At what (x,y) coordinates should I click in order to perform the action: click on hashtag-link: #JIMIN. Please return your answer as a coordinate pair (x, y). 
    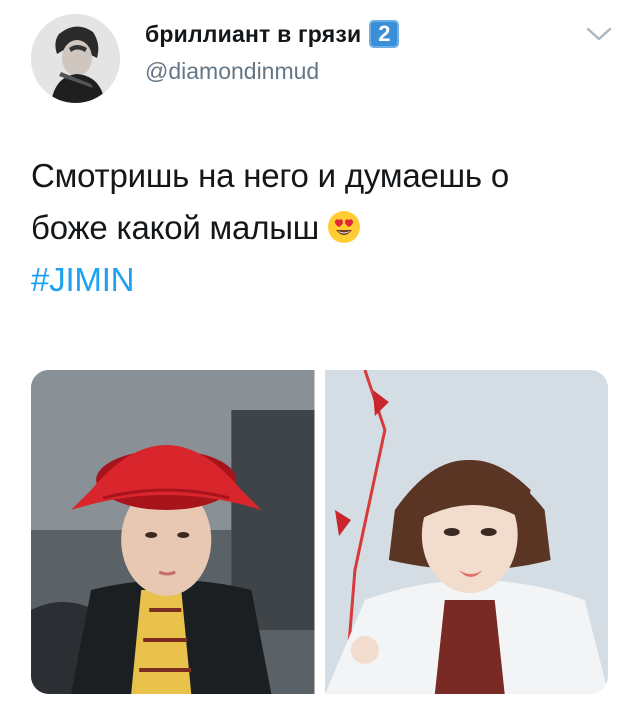
    Looking at the image, I should click on (326, 280).